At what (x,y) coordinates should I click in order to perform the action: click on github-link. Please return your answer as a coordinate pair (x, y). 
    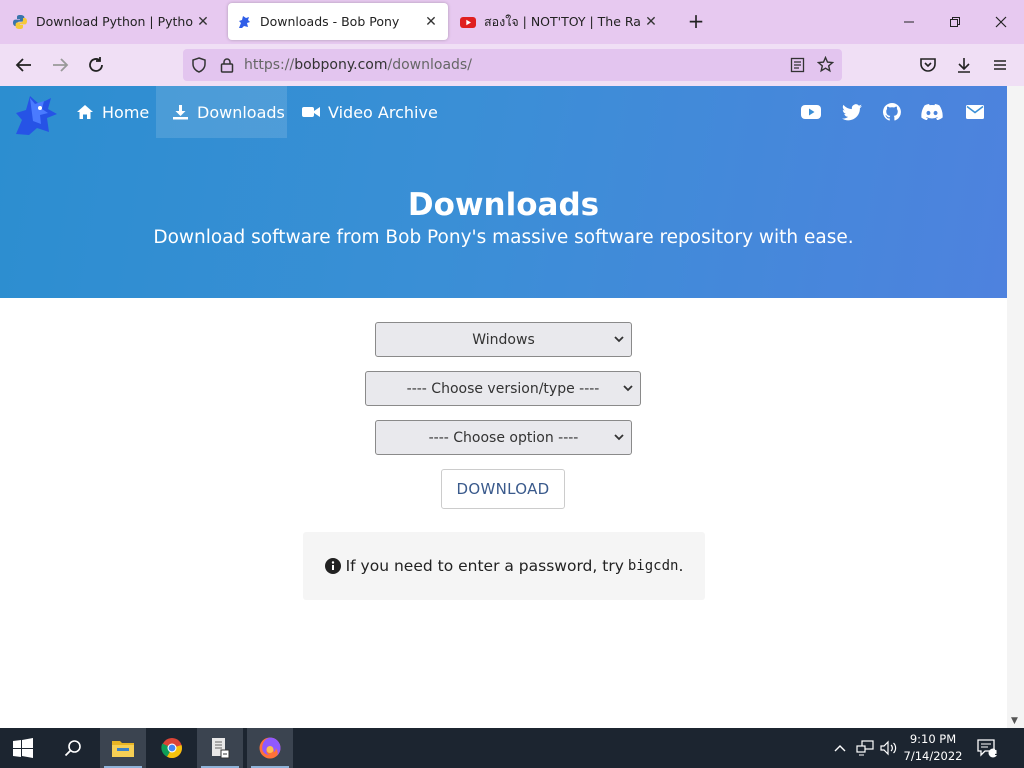
    Looking at the image, I should click on (892, 112).